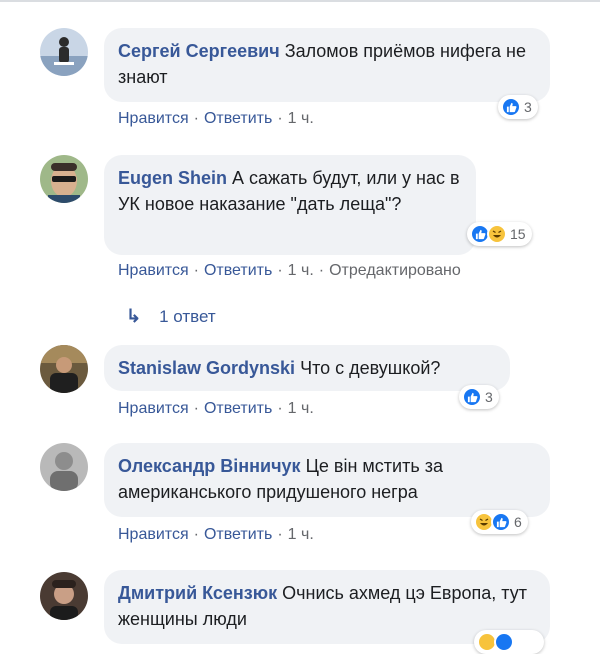 This screenshot has height=654, width=600. I want to click on reaction-summary, so click(509, 642).